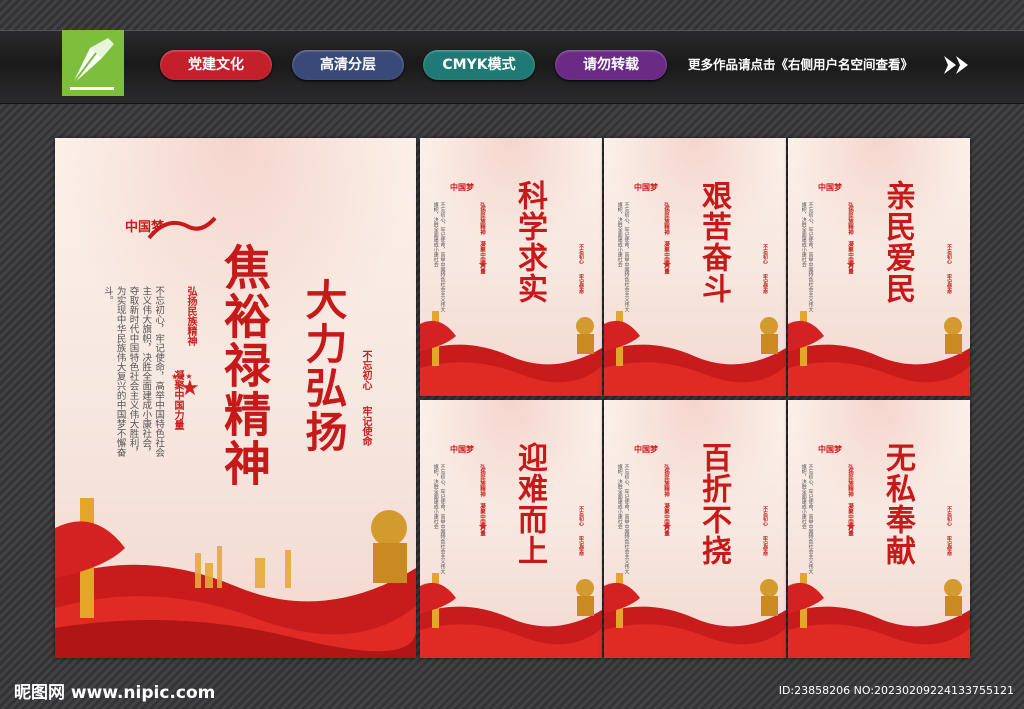  I want to click on poster-main-title-2: 大力弘扬, so click(323, 366).